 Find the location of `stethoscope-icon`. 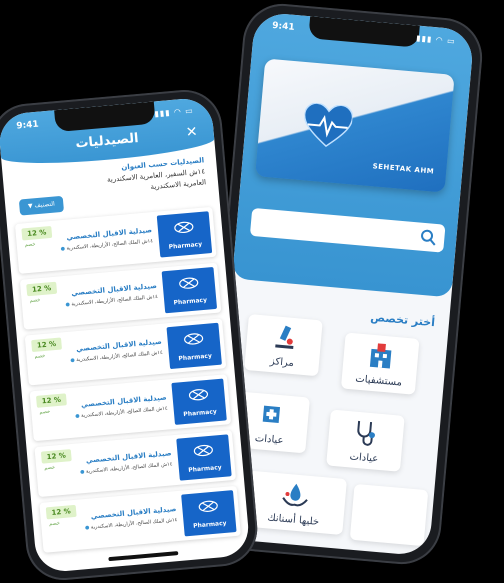

stethoscope-icon is located at coordinates (366, 433).